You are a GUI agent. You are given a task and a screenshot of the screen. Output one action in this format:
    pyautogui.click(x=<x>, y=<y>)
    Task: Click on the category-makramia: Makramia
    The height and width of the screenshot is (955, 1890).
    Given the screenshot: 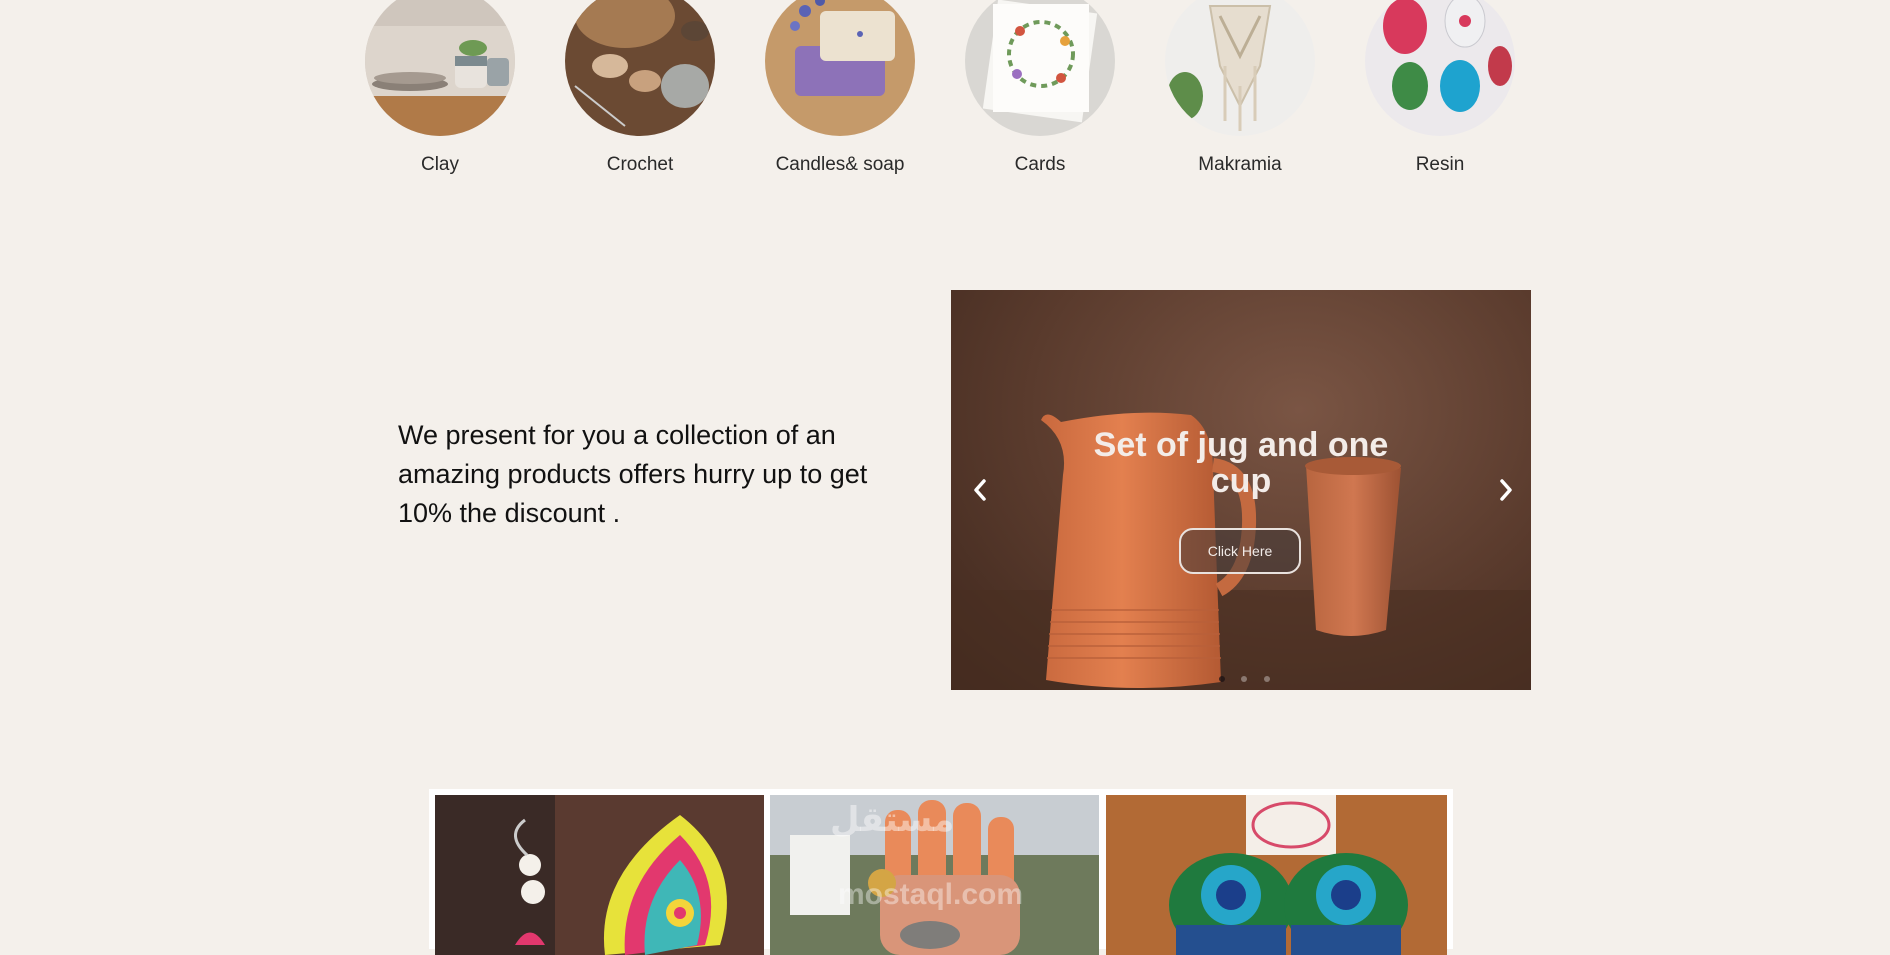 What is the action you would take?
    pyautogui.click(x=1240, y=88)
    